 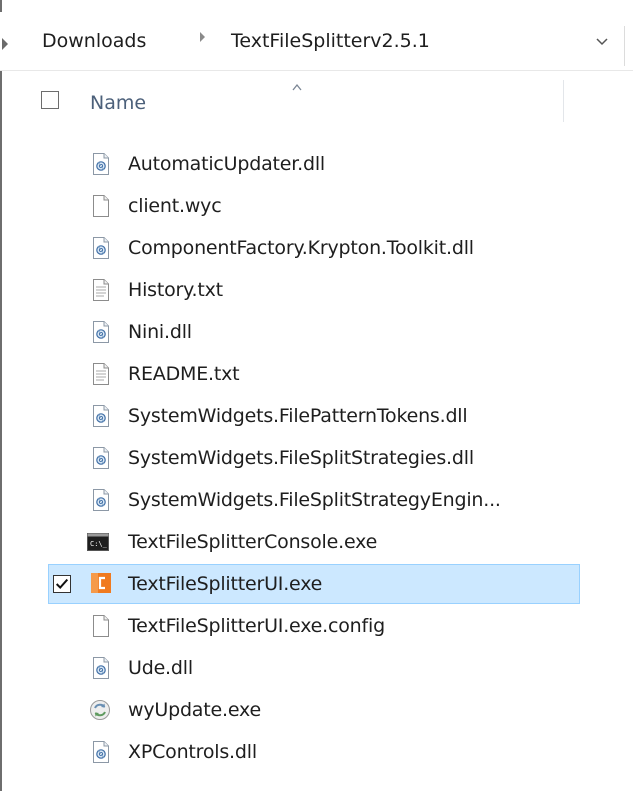 I want to click on file-row: Ude.dll, so click(x=314, y=668).